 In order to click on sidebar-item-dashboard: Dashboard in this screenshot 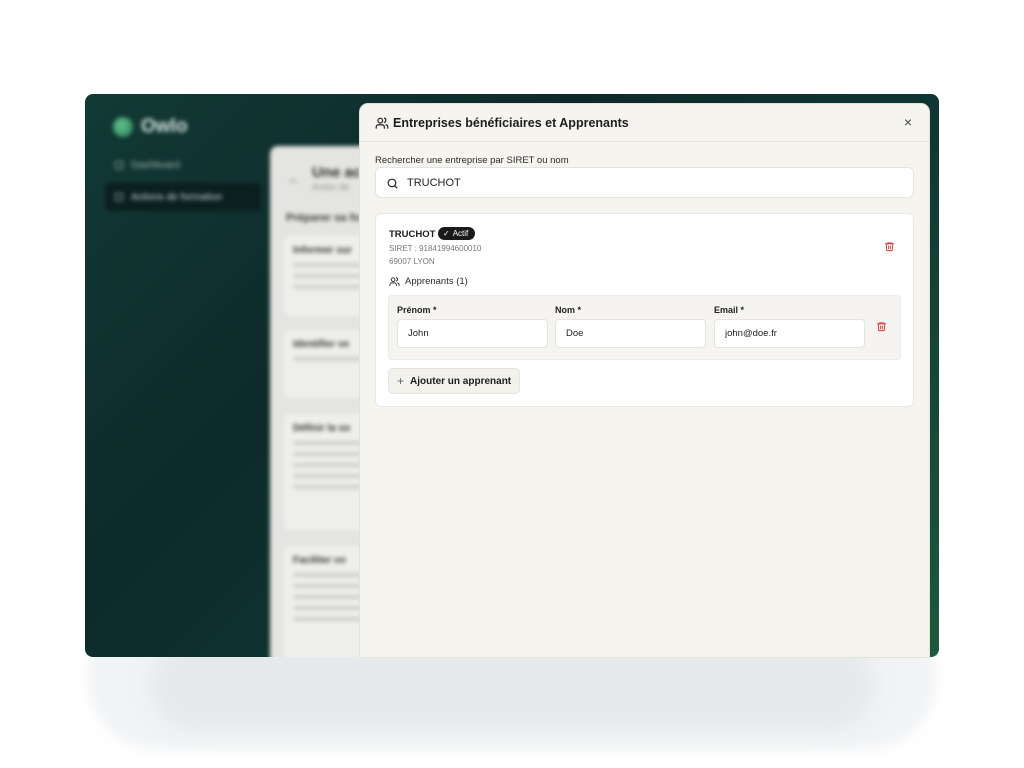, I will do `click(183, 165)`.